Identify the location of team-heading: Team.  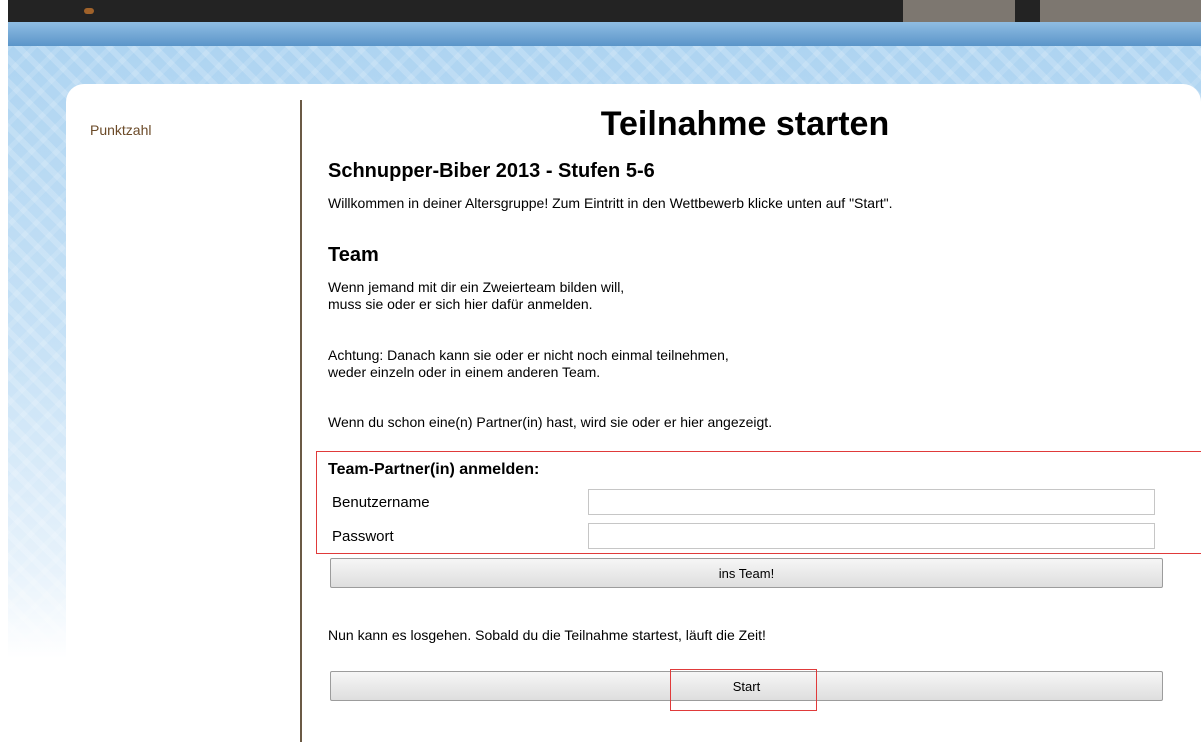
(353, 255).